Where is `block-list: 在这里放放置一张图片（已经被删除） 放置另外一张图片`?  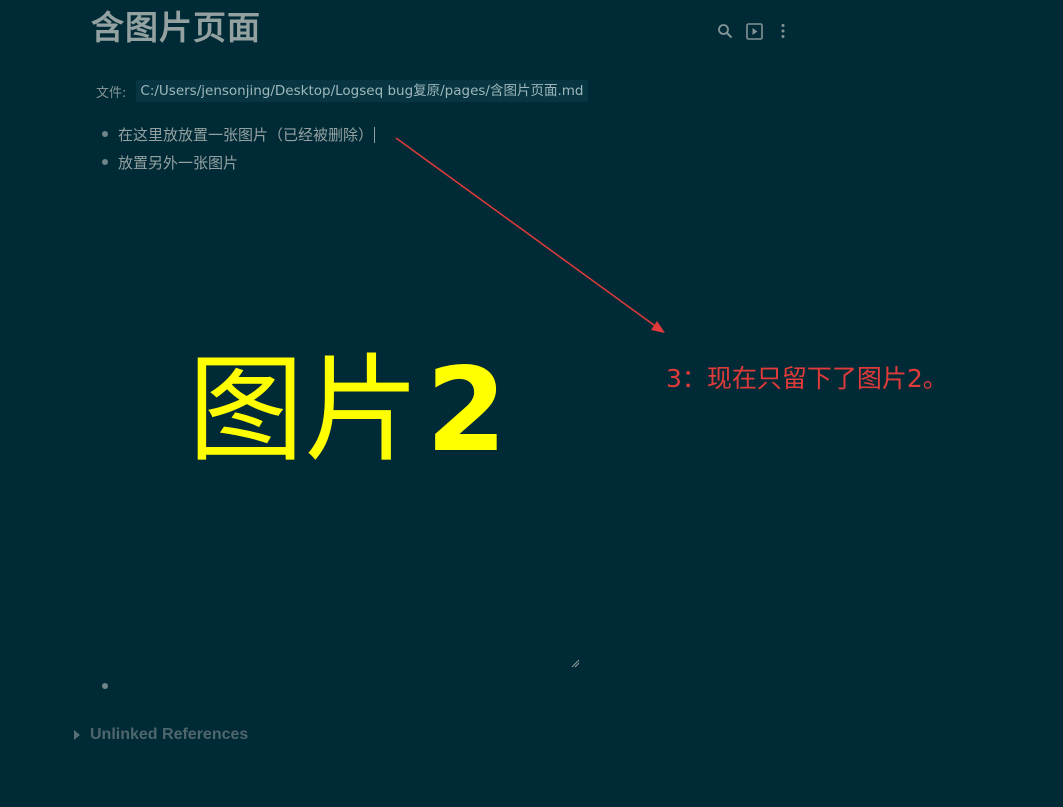 block-list: 在这里放放置一张图片（已经被删除） 放置另外一张图片 is located at coordinates (236, 148).